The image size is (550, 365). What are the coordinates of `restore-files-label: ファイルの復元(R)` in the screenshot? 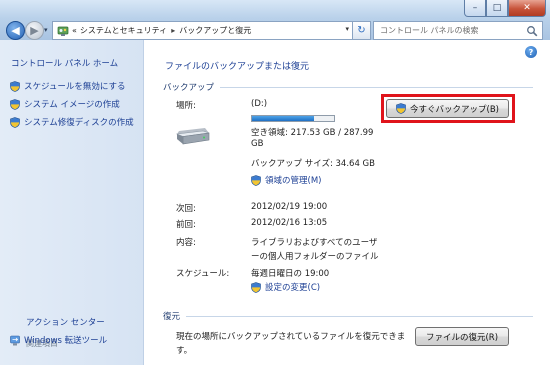 It's located at (462, 337).